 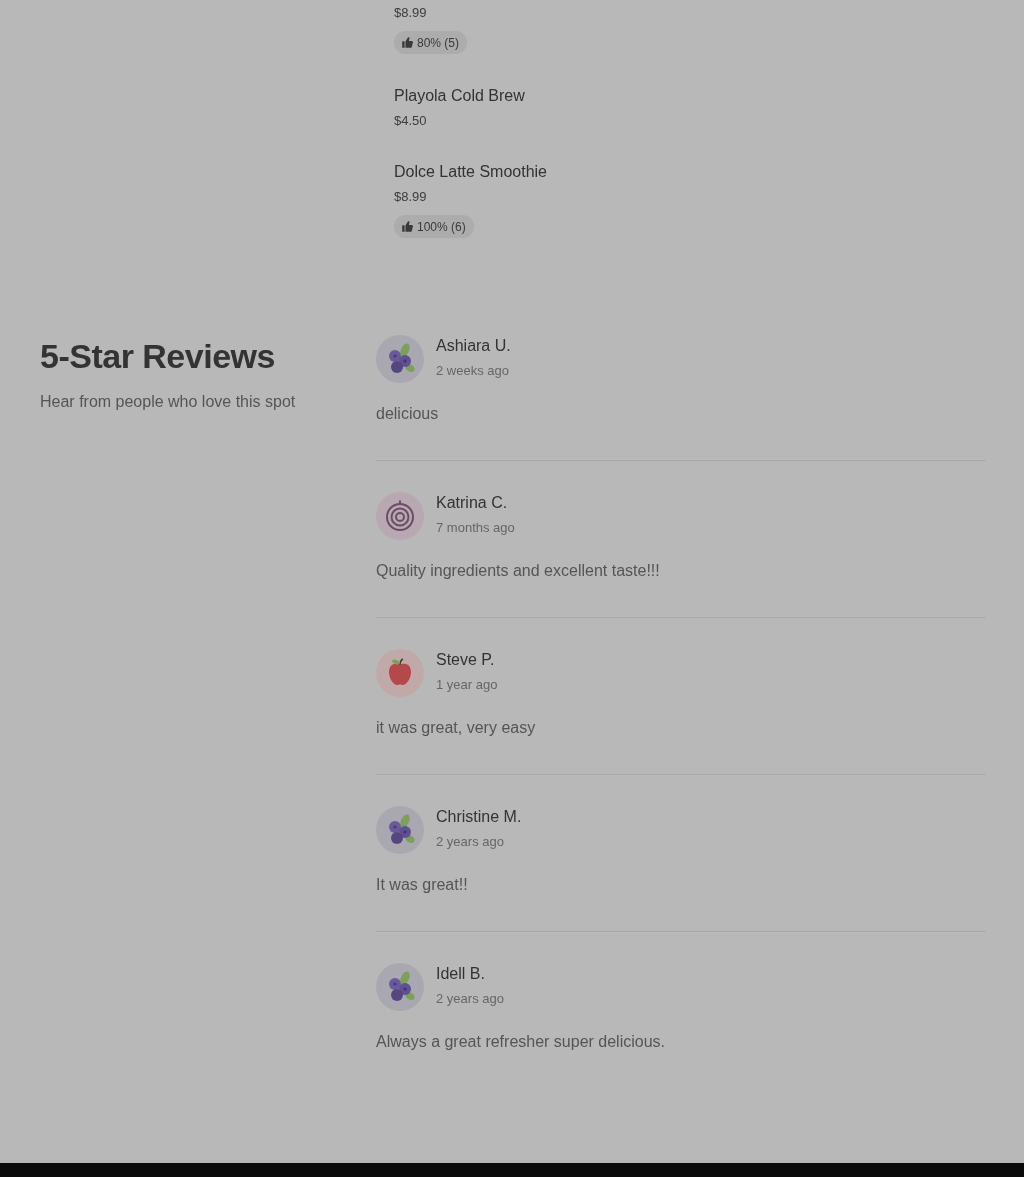 What do you see at coordinates (410, 121) in the screenshot?
I see `item-price: $4.50` at bounding box center [410, 121].